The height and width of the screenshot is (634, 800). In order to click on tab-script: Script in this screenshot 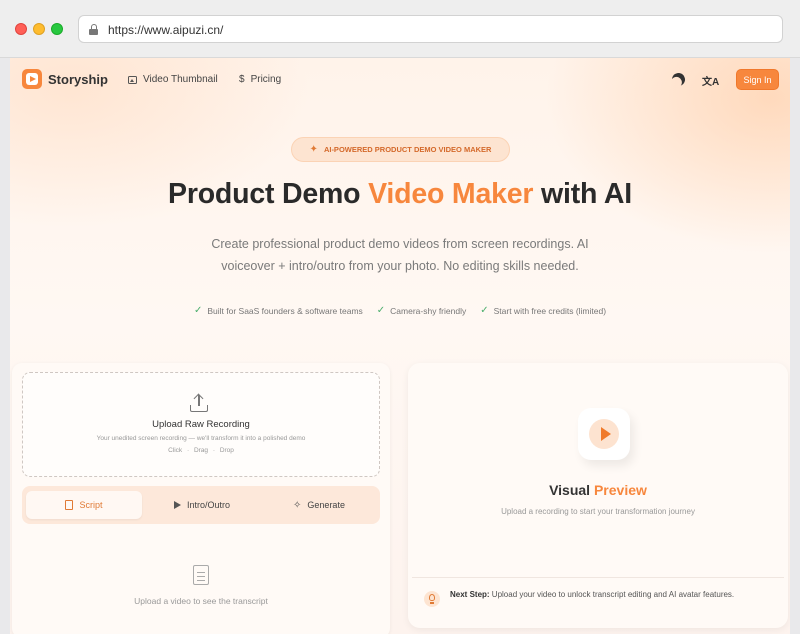, I will do `click(84, 505)`.